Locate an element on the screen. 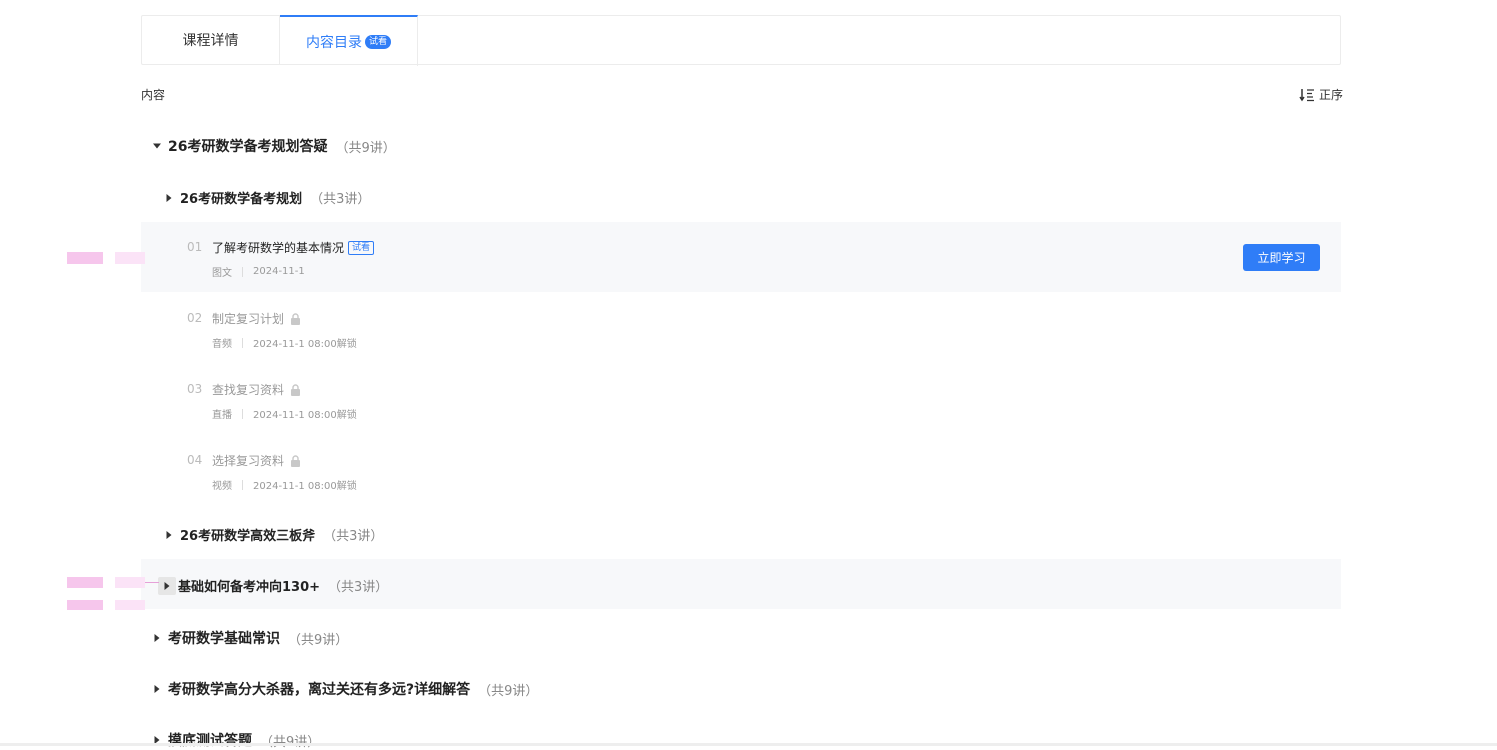 The height and width of the screenshot is (750, 1497). catalog-subgroup: 26考研数学高效三板斧 （共3讲） is located at coordinates (272, 534).